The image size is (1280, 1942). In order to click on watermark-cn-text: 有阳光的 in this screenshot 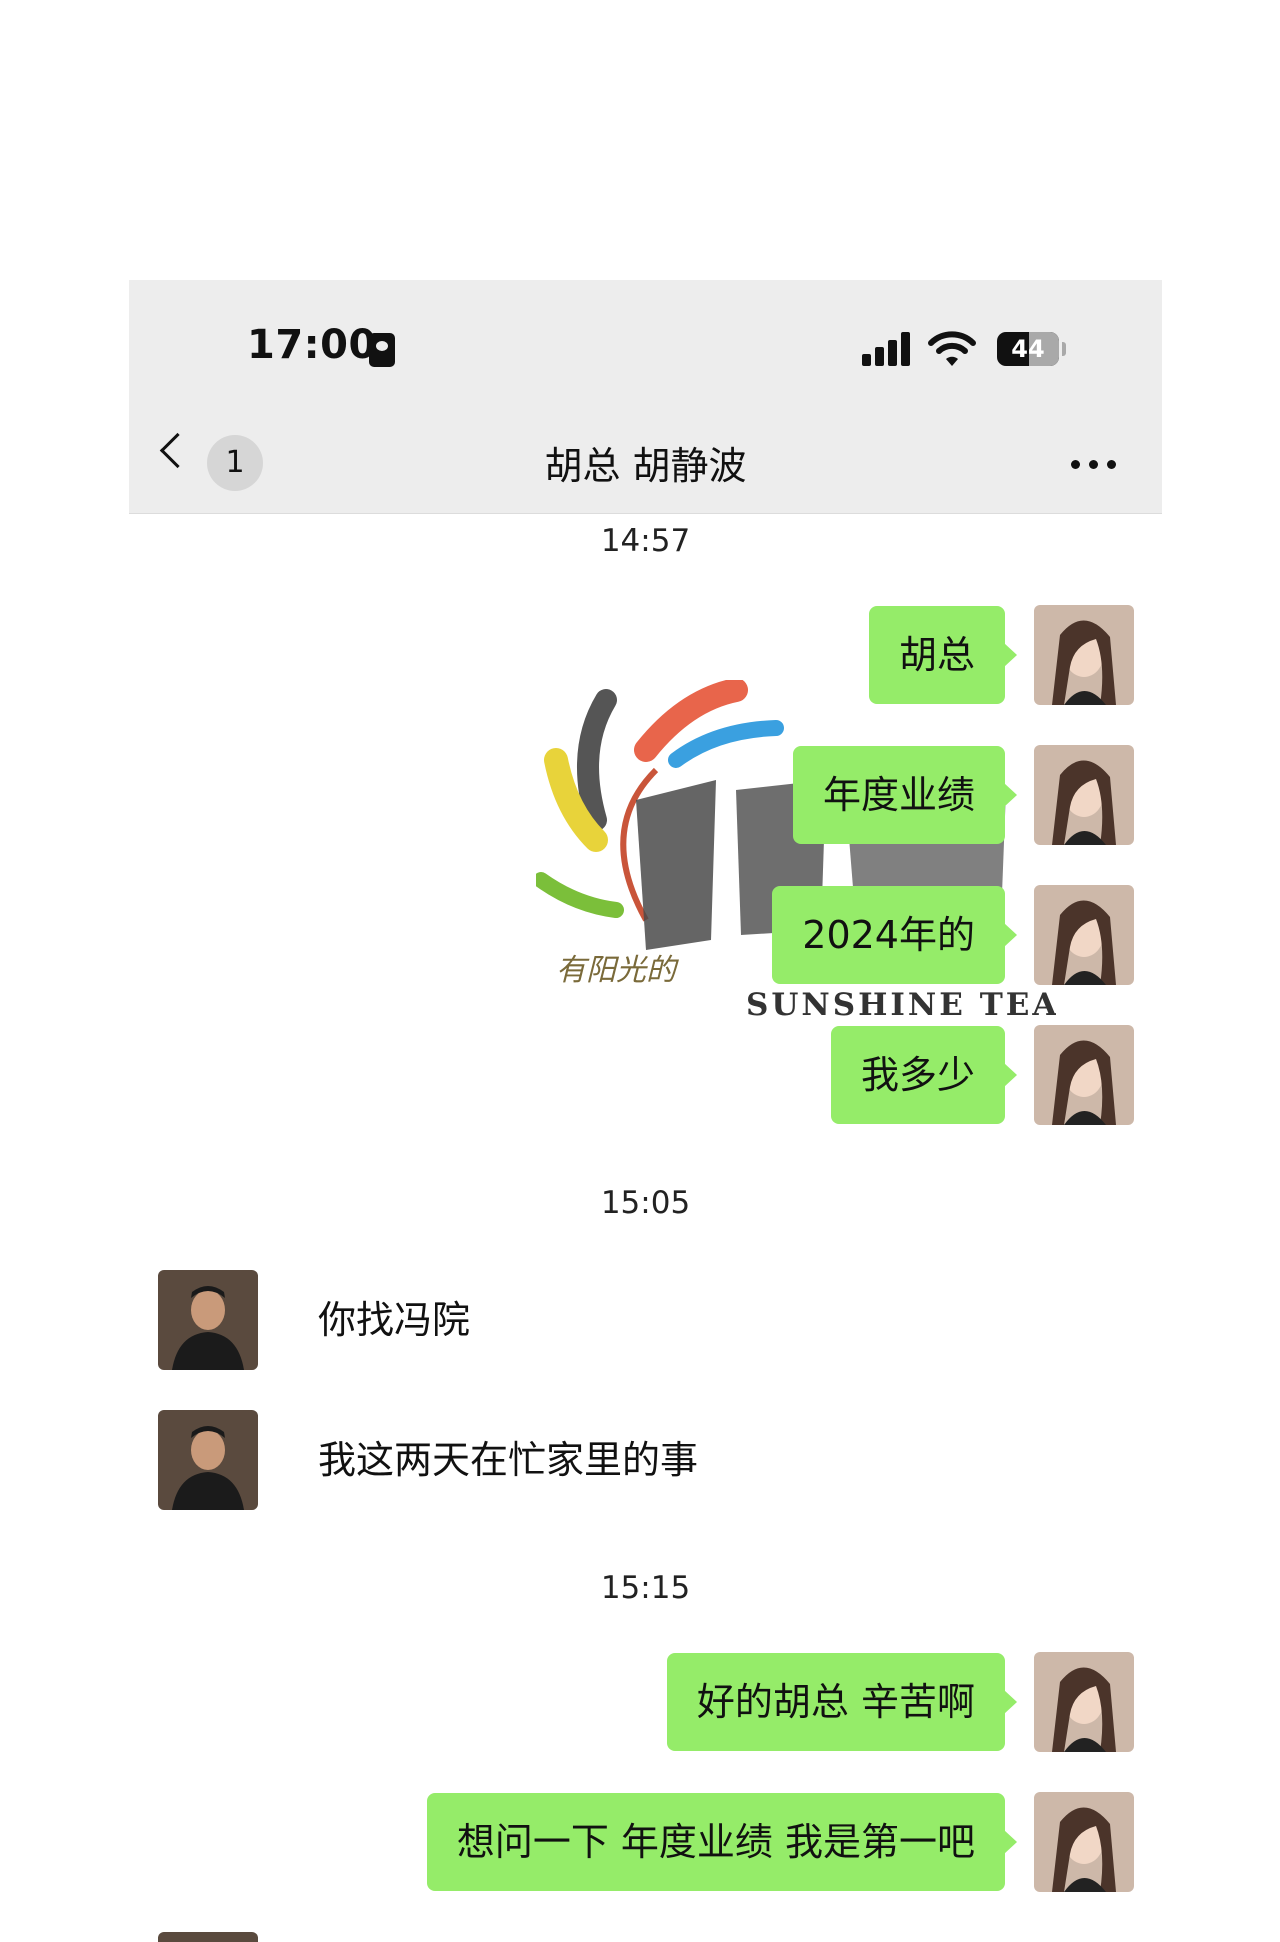, I will do `click(617, 970)`.